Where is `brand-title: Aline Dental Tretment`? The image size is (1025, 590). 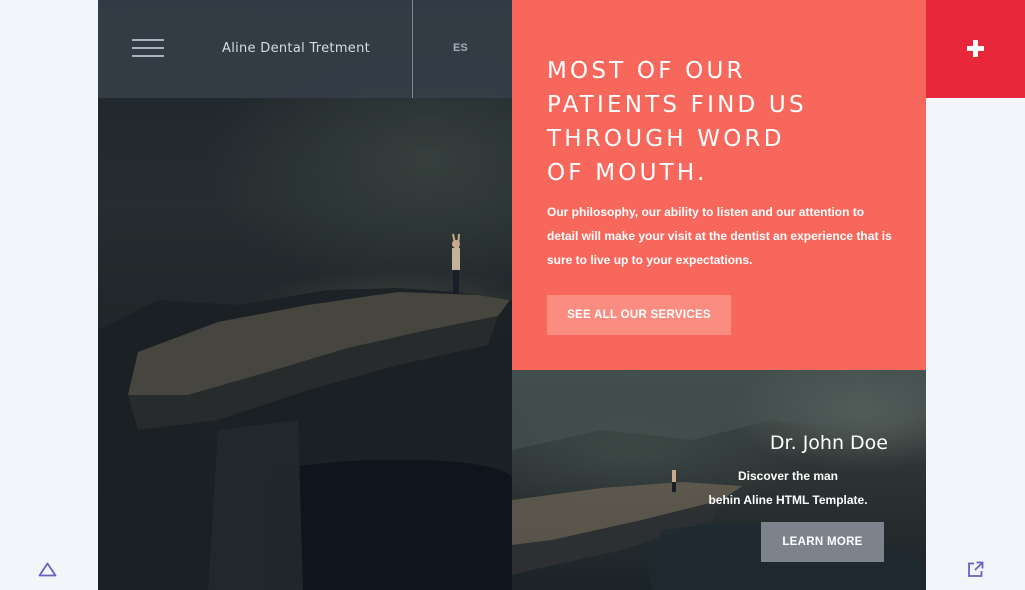 brand-title: Aline Dental Tretment is located at coordinates (296, 48).